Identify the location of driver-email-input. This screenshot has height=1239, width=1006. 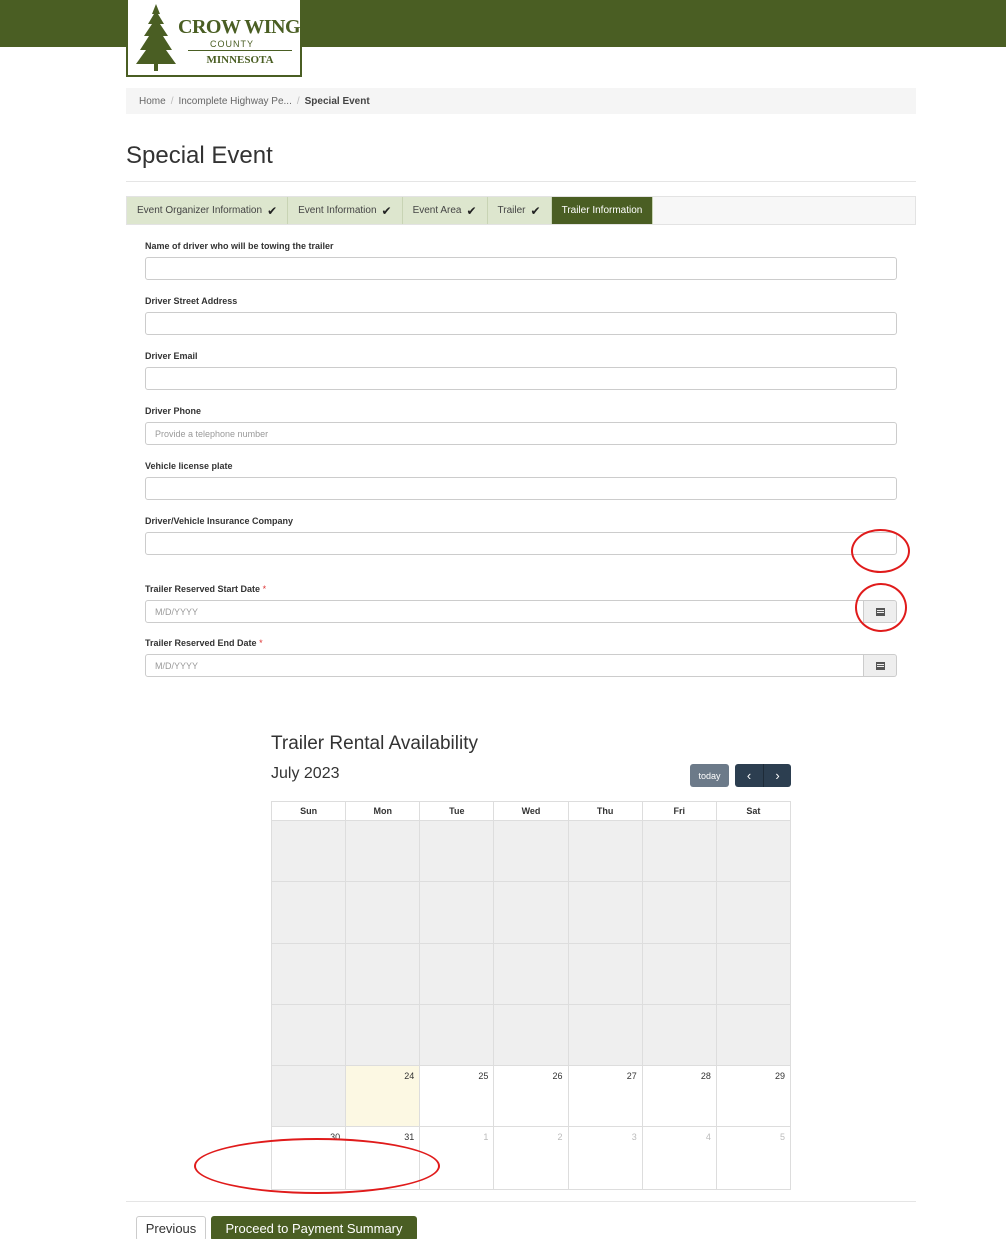
(521, 378).